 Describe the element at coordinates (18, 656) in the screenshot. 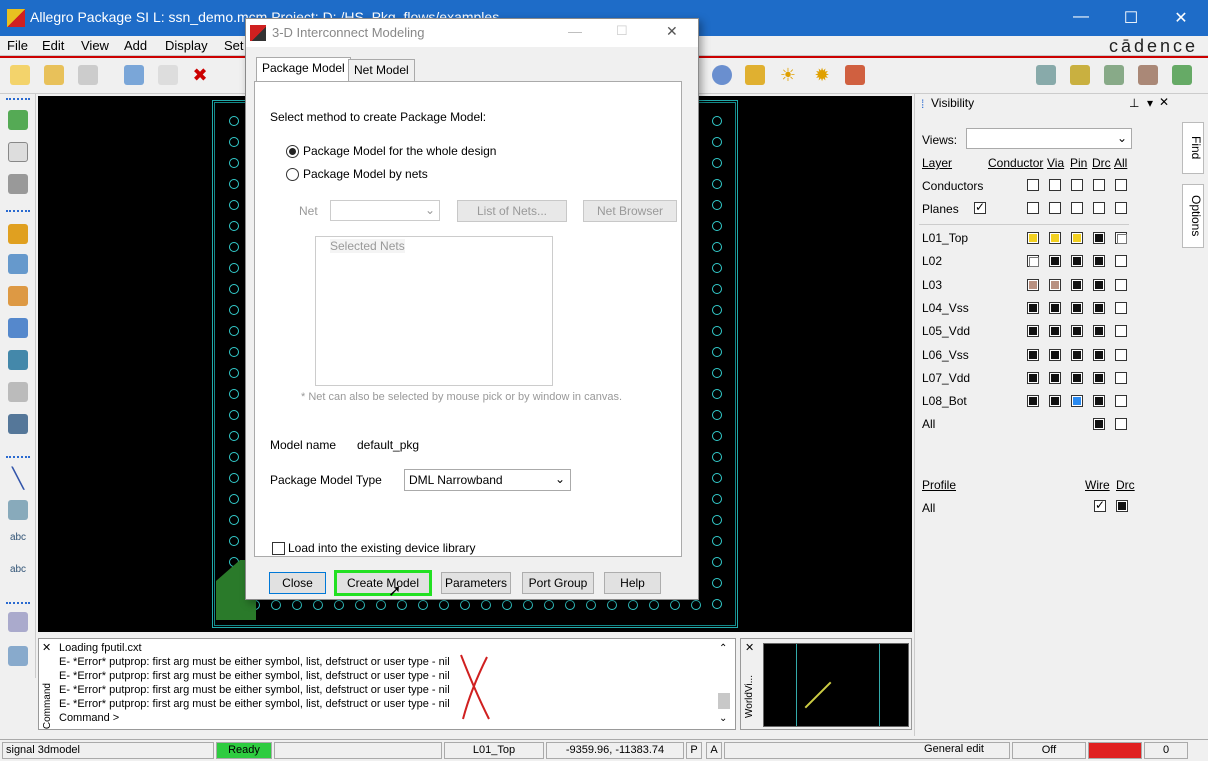

I see `align-icon` at that location.